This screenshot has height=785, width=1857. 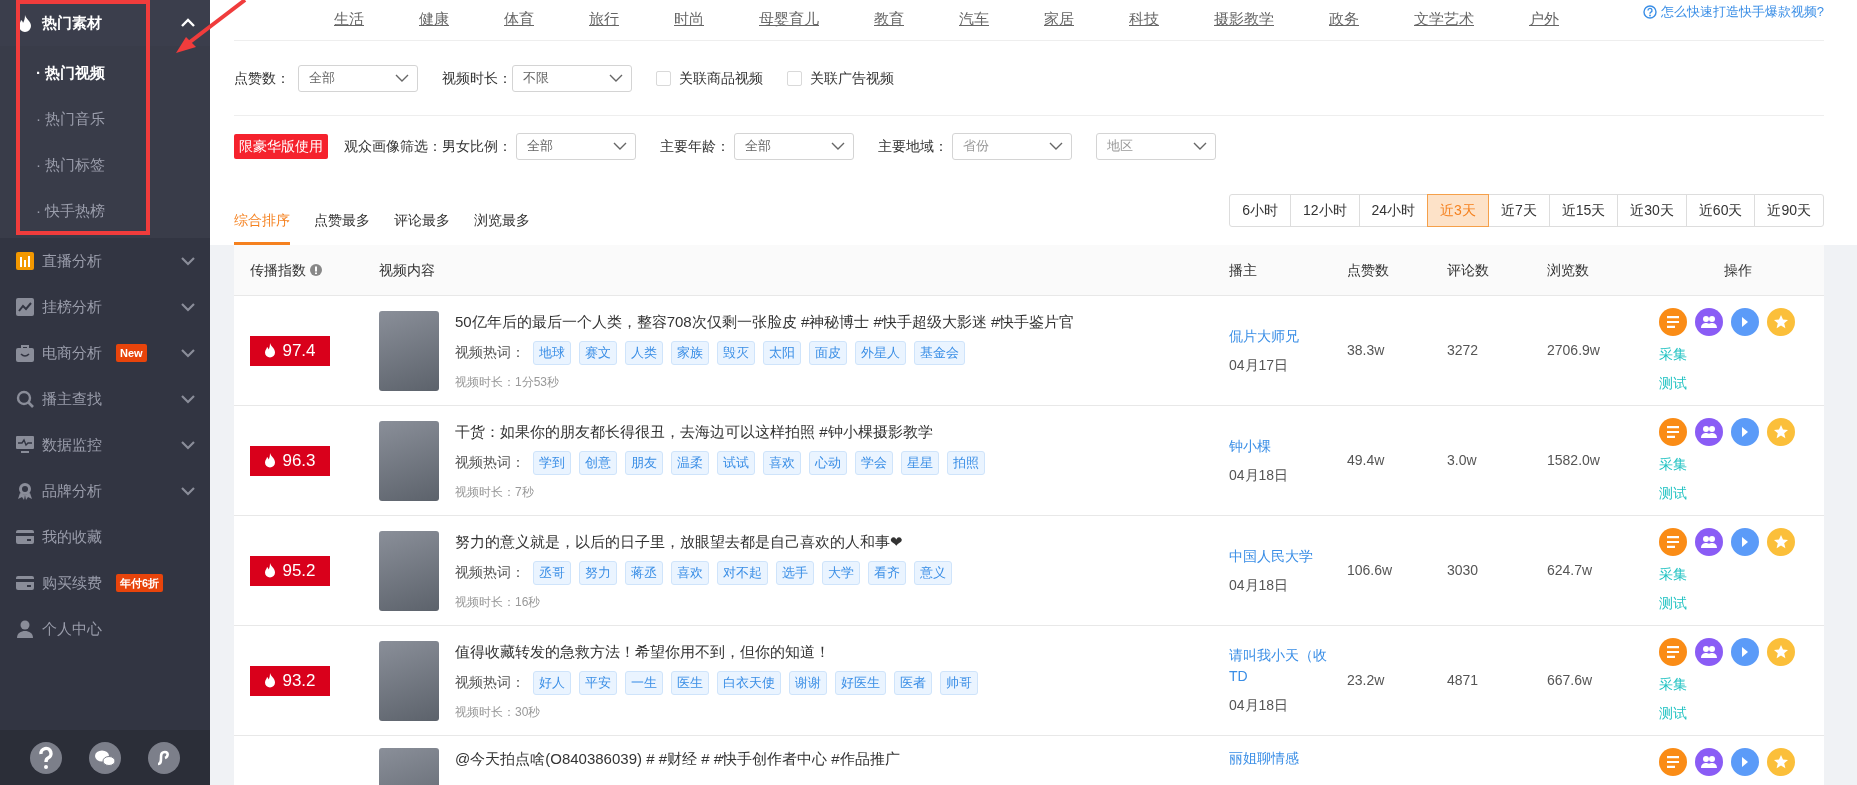 I want to click on checkbox, so click(x=794, y=78).